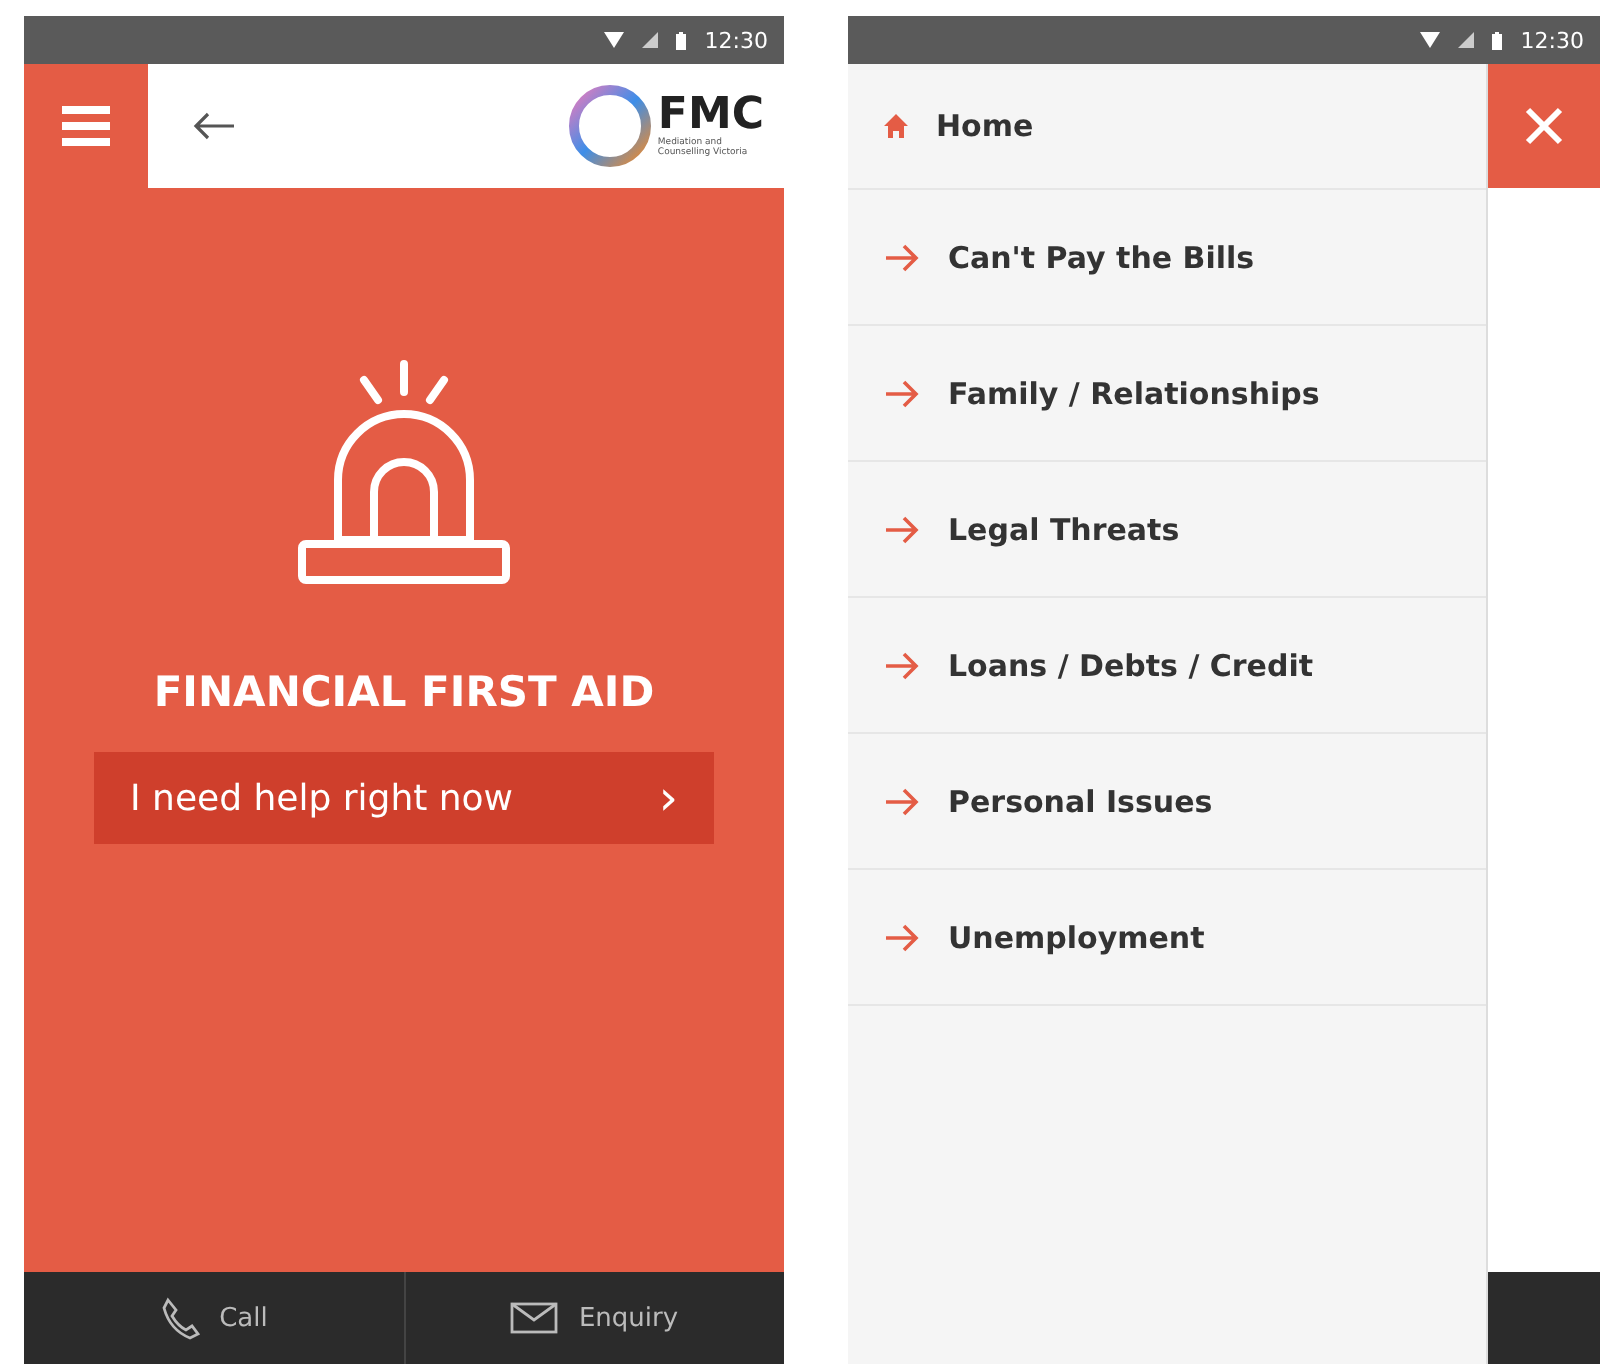 The image size is (1600, 1364). I want to click on help-button: I need help right now ›, so click(404, 798).